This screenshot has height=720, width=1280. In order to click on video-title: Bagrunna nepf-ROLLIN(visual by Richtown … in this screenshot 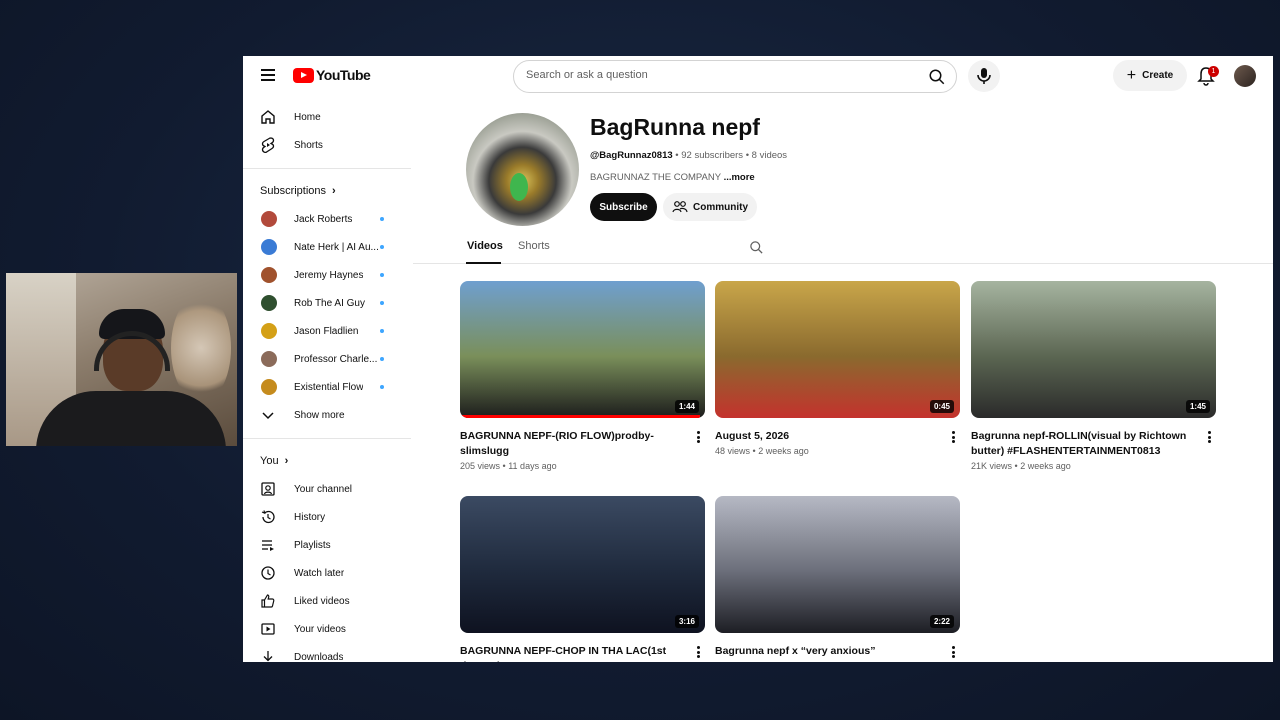, I will do `click(1081, 444)`.